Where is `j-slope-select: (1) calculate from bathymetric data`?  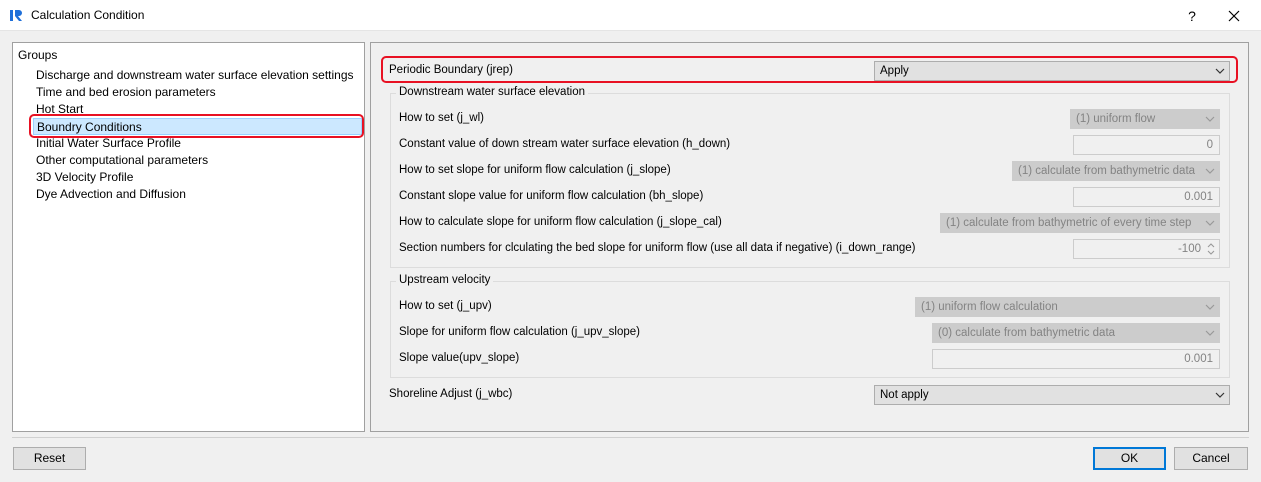
j-slope-select: (1) calculate from bathymetric data is located at coordinates (1116, 171).